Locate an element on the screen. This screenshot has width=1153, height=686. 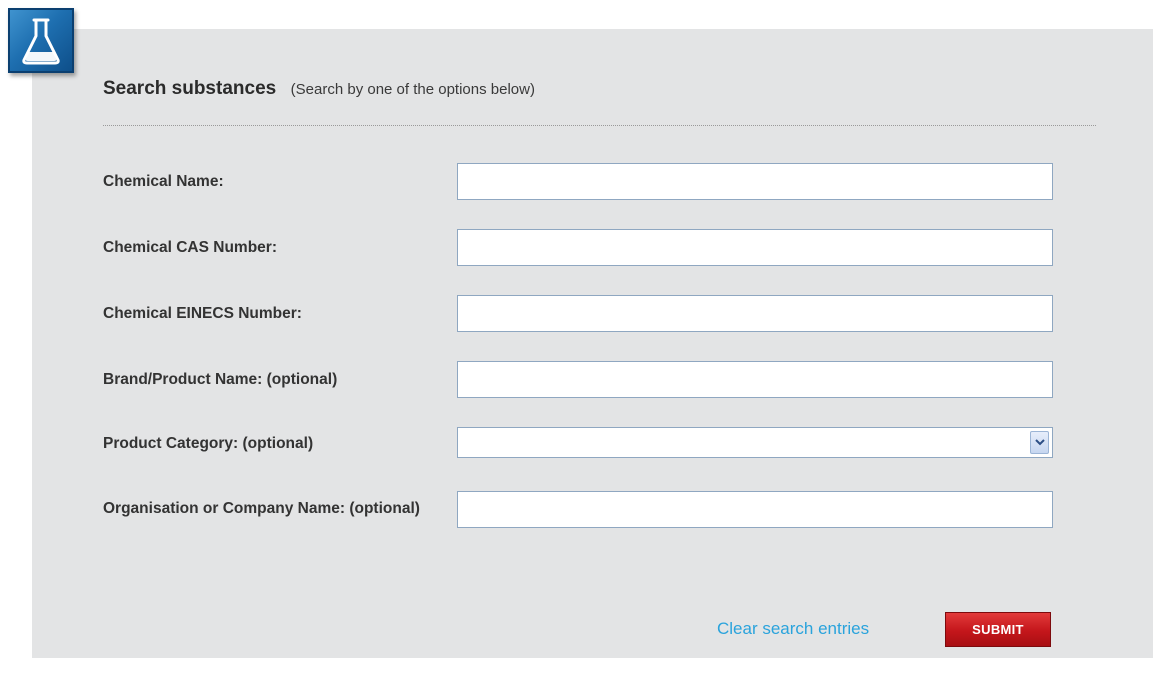
organisation-name-input is located at coordinates (755, 509).